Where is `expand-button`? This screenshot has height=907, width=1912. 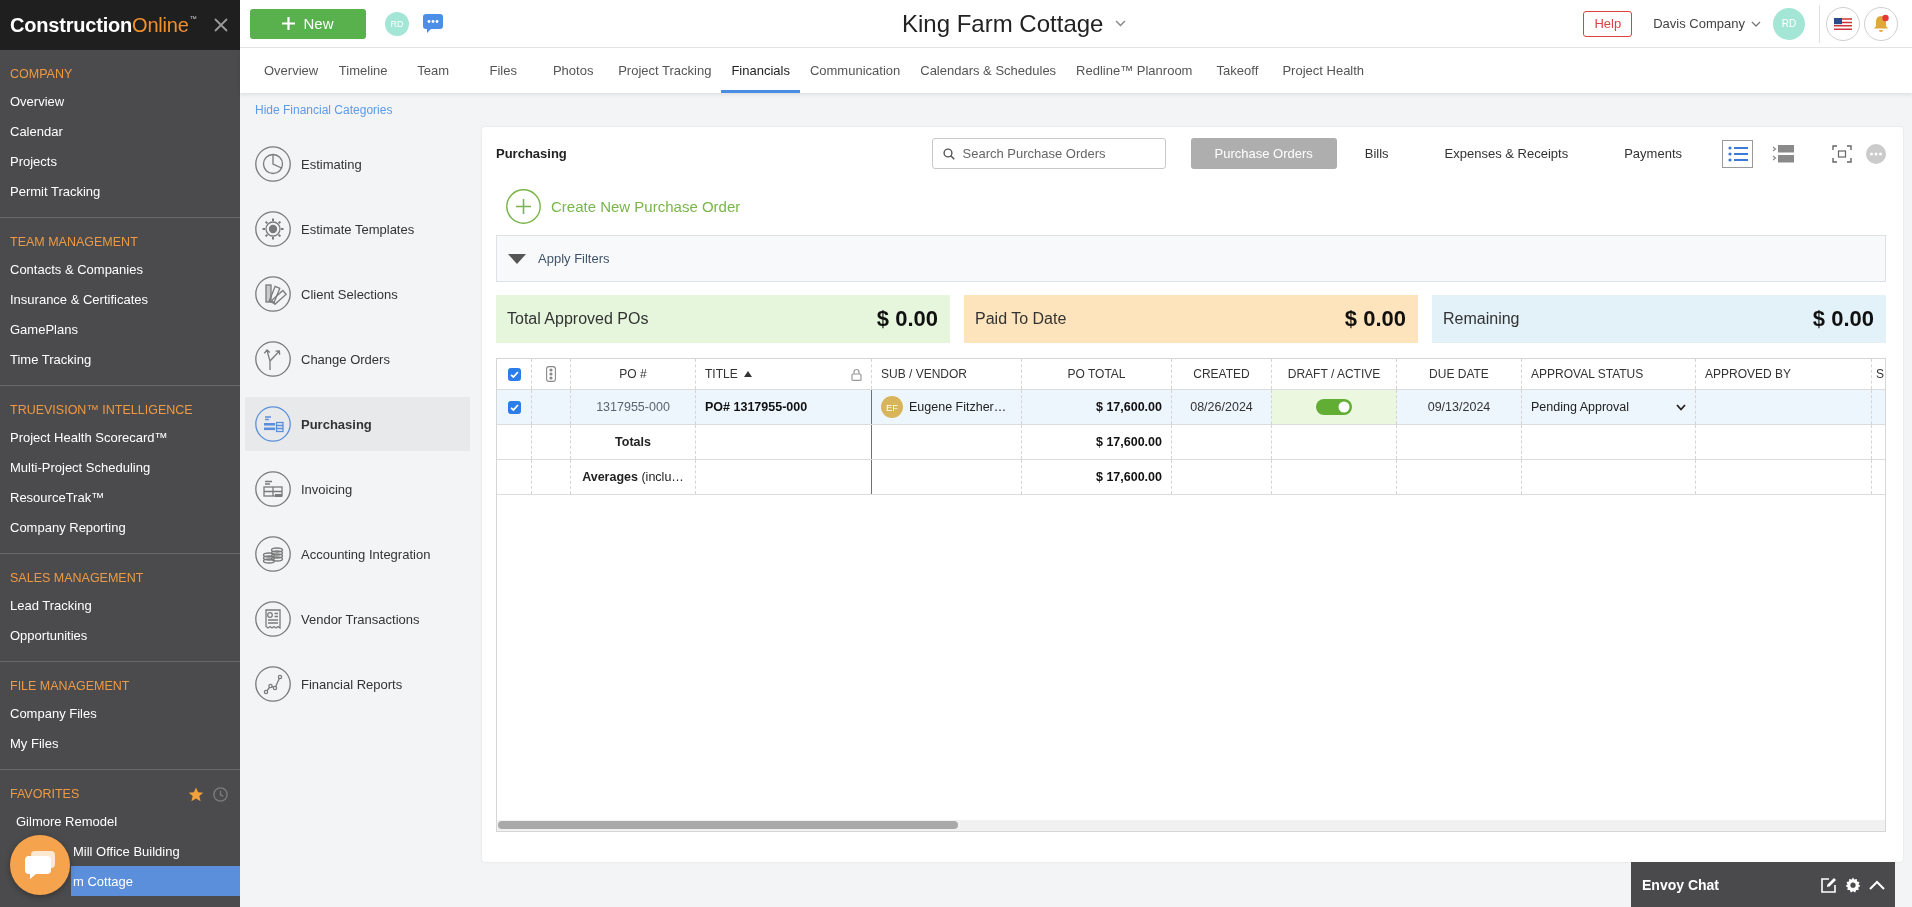 expand-button is located at coordinates (1842, 153).